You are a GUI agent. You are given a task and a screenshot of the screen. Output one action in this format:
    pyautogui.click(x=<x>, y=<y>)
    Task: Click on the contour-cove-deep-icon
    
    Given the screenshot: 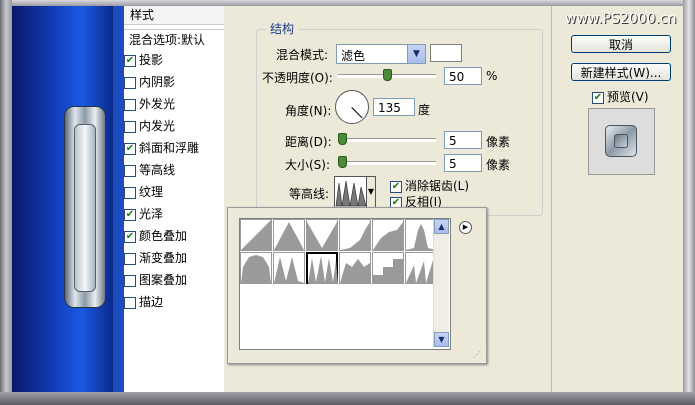 What is the action you would take?
    pyautogui.click(x=355, y=236)
    